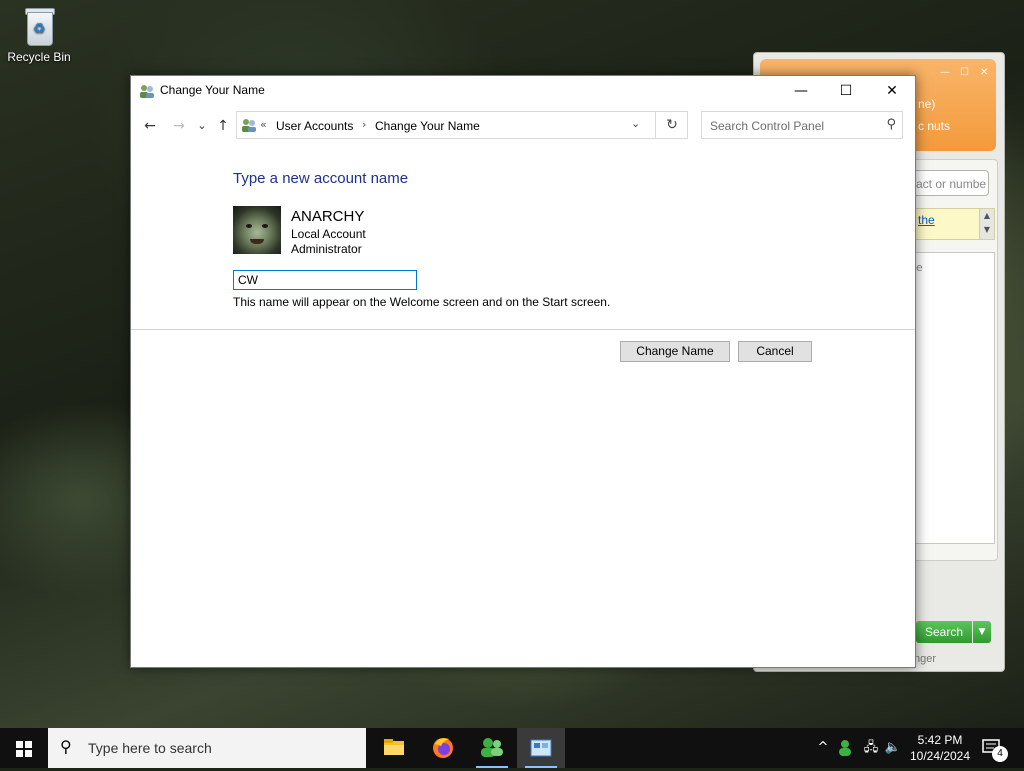  I want to click on avatar, so click(257, 230).